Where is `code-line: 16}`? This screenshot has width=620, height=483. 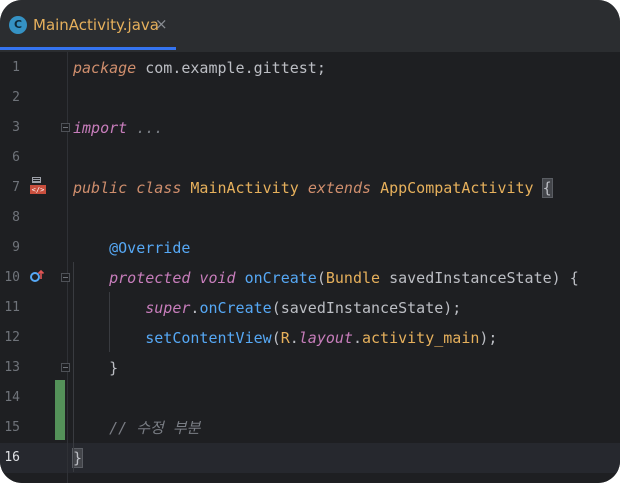
code-line: 16} is located at coordinates (310, 458).